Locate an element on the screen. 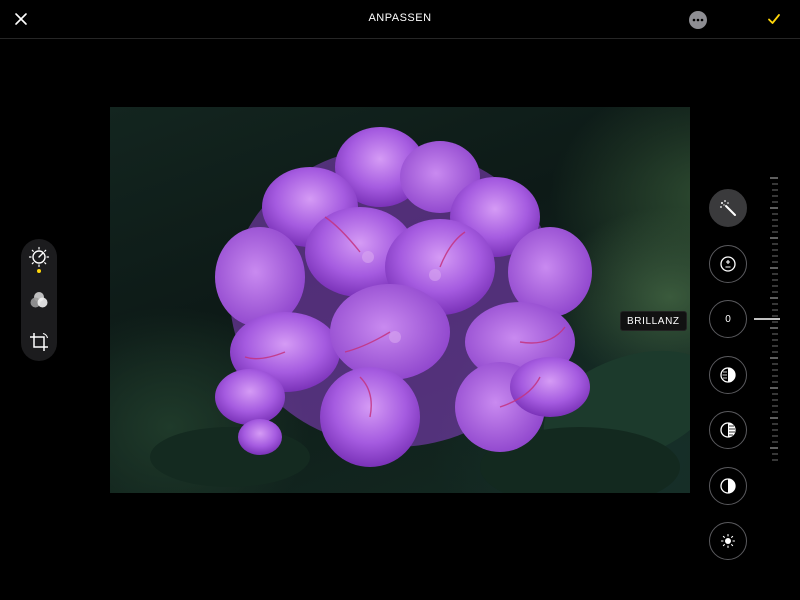 The width and height of the screenshot is (800, 600). brightness-icon is located at coordinates (728, 541).